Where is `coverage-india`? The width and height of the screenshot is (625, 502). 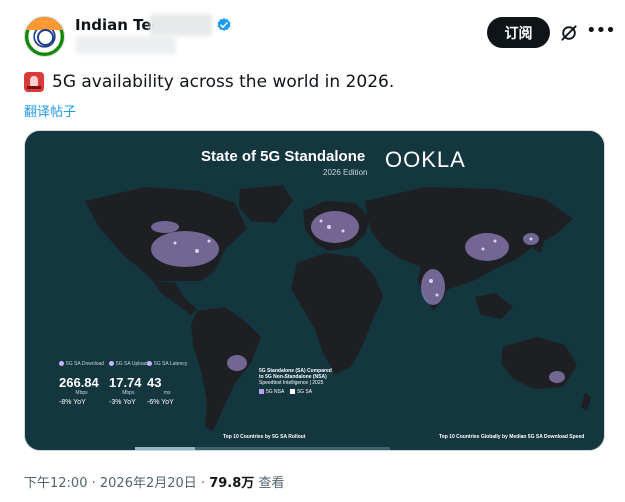
coverage-india is located at coordinates (433, 287).